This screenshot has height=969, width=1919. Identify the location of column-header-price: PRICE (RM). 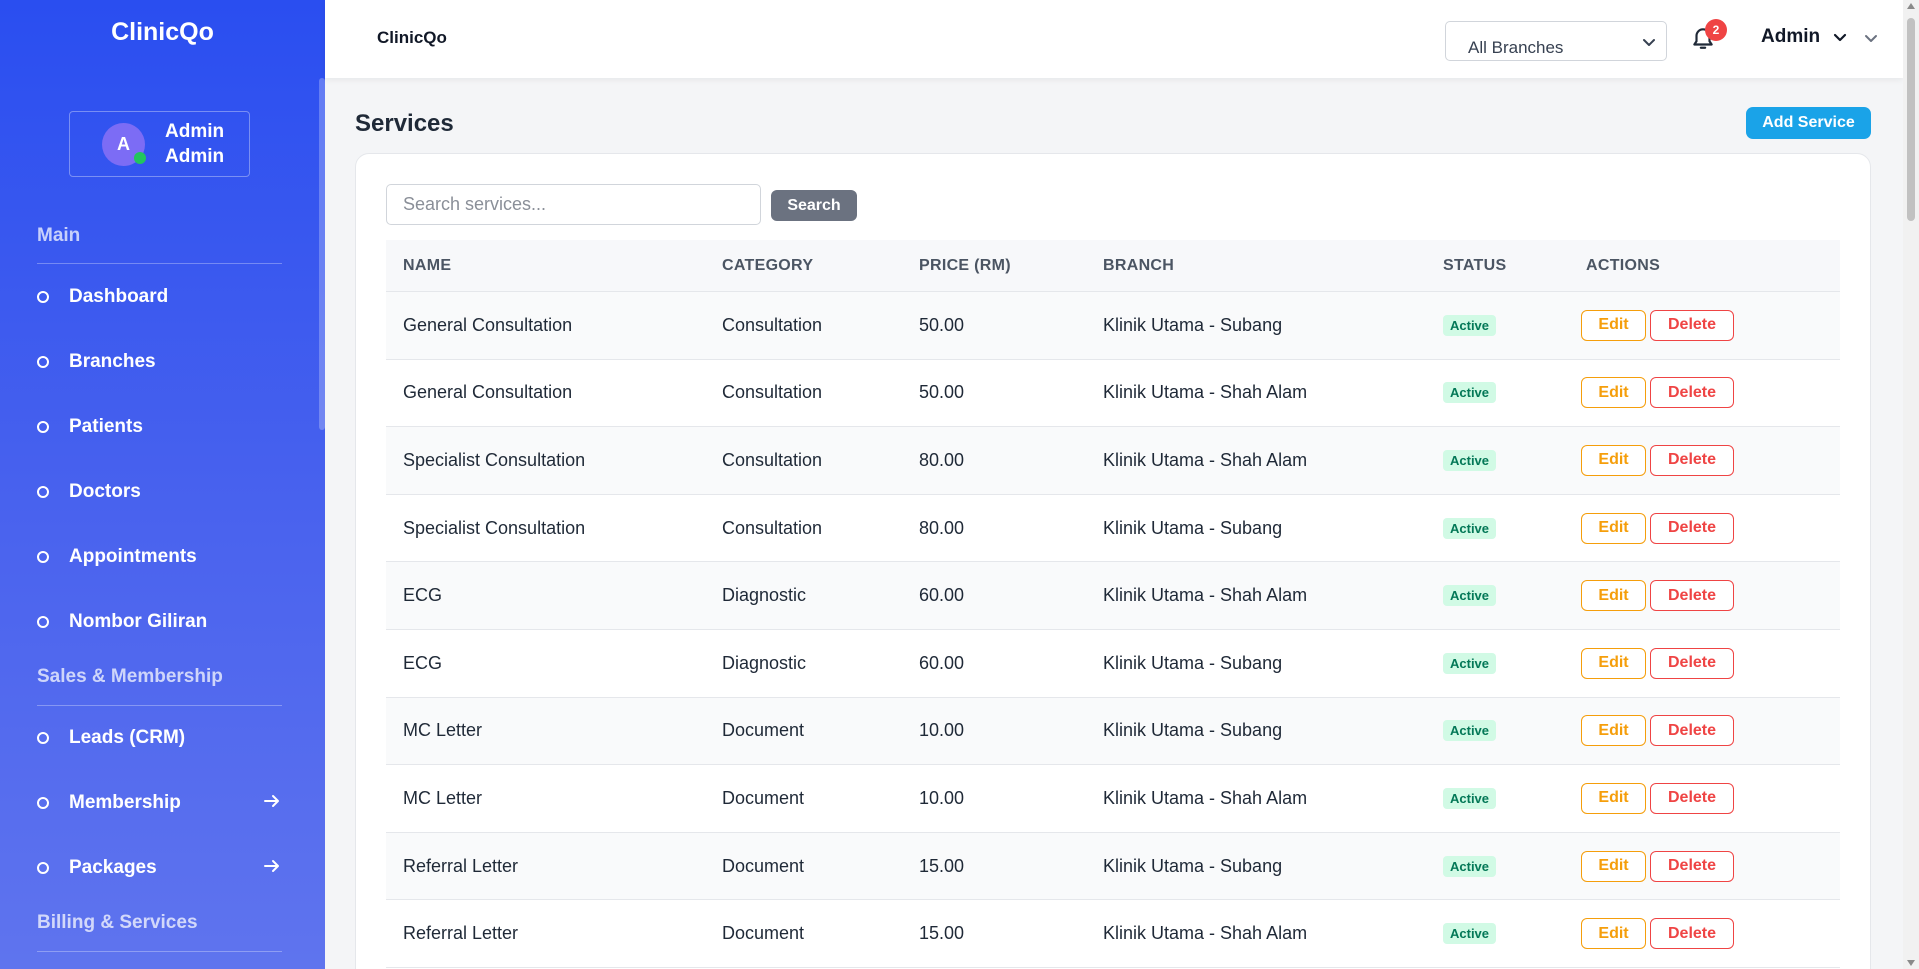
(965, 266).